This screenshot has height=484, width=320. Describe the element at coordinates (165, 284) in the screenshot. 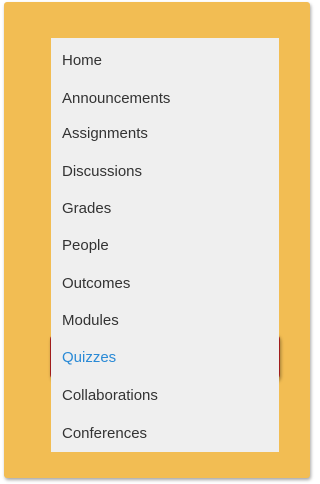

I see `nav-item-outcomes: Outcomes` at that location.